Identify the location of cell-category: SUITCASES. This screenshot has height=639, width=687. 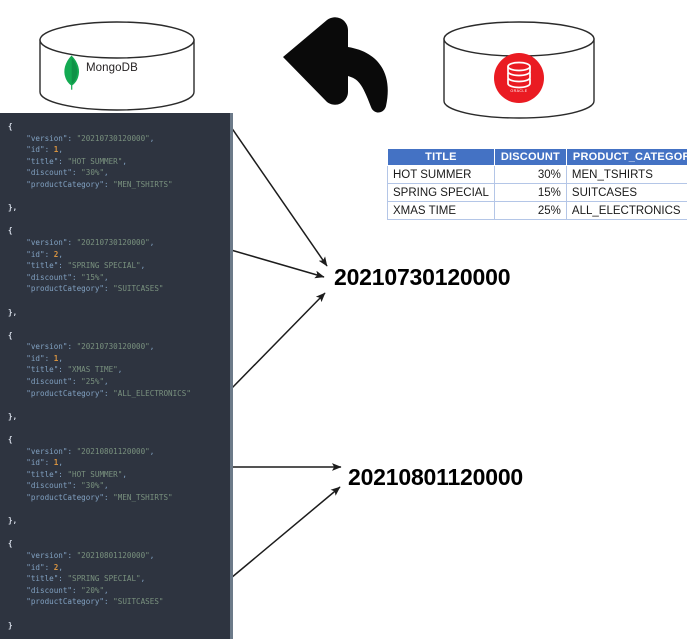
(626, 192).